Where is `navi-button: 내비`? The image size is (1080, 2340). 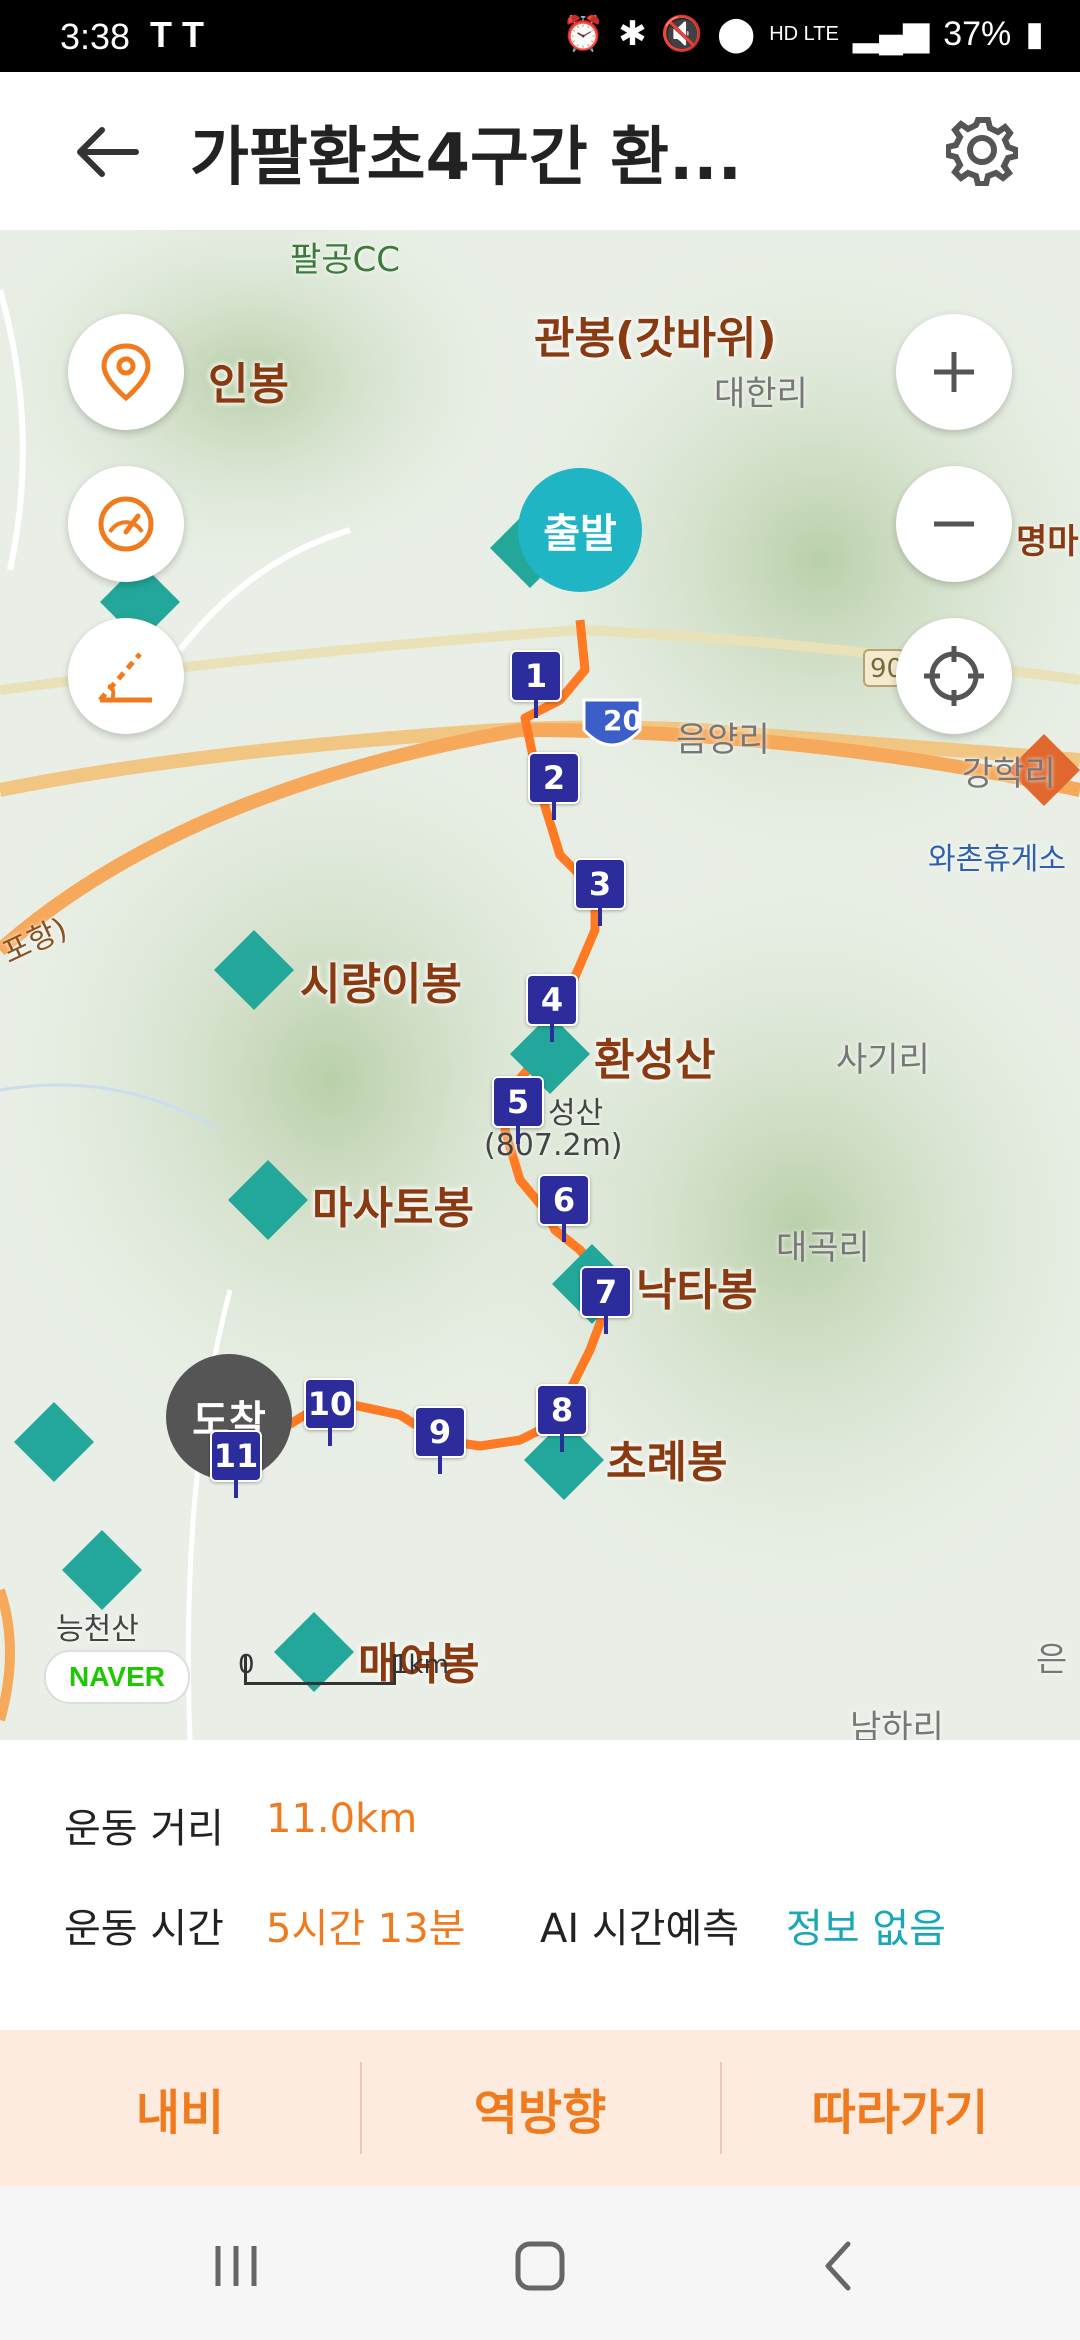 navi-button: 내비 is located at coordinates (180, 2108).